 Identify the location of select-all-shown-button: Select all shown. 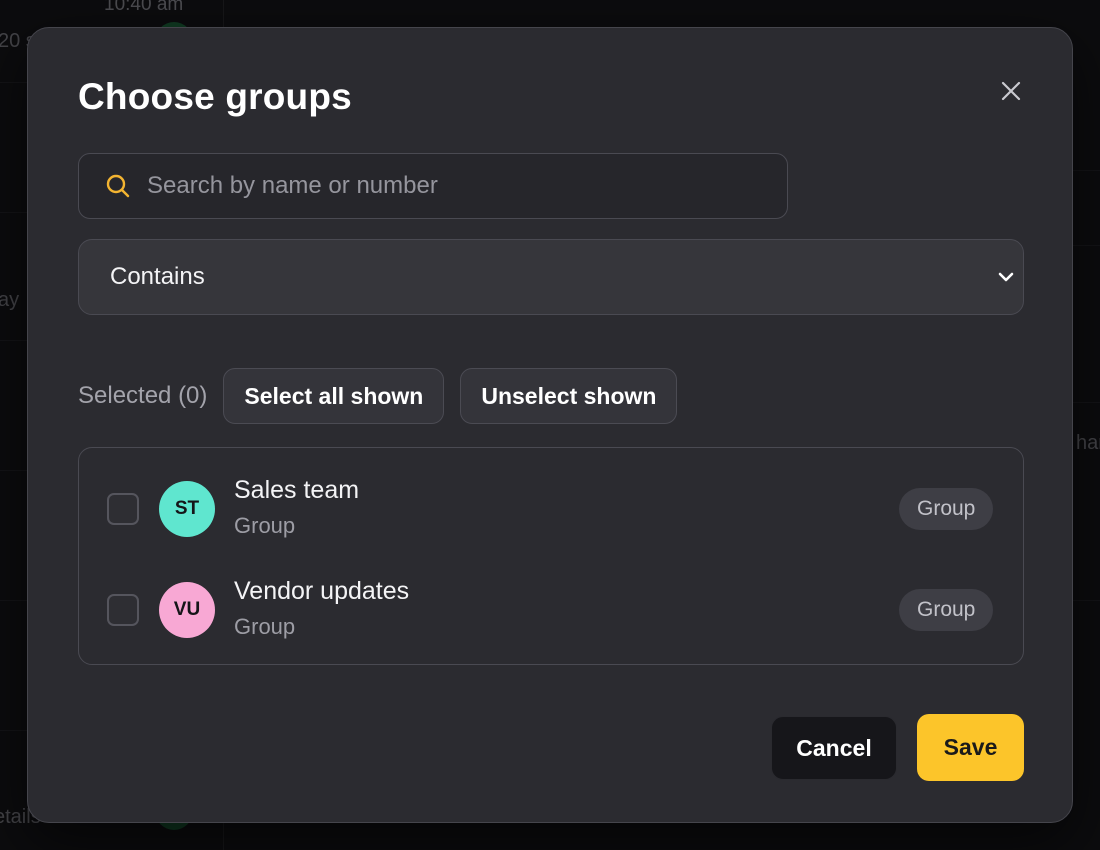
(334, 396).